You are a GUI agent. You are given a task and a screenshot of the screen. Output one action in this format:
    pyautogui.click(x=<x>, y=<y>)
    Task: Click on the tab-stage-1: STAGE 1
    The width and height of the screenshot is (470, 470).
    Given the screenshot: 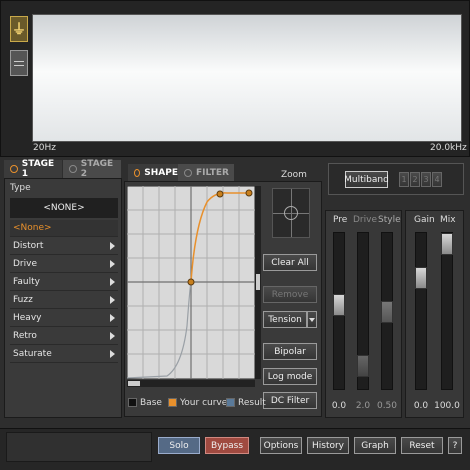 What is the action you would take?
    pyautogui.click(x=33, y=169)
    